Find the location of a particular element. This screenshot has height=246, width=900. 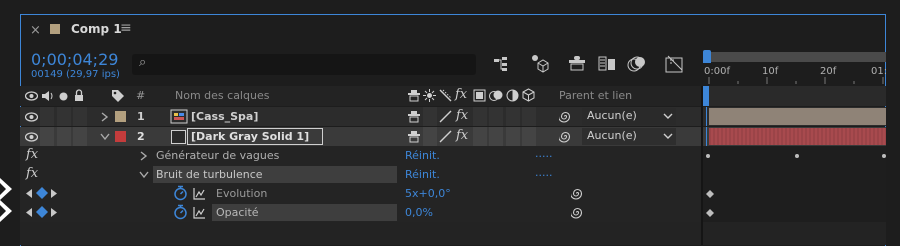

property-row: Evolution 5x+0,0° is located at coordinates (453, 193).